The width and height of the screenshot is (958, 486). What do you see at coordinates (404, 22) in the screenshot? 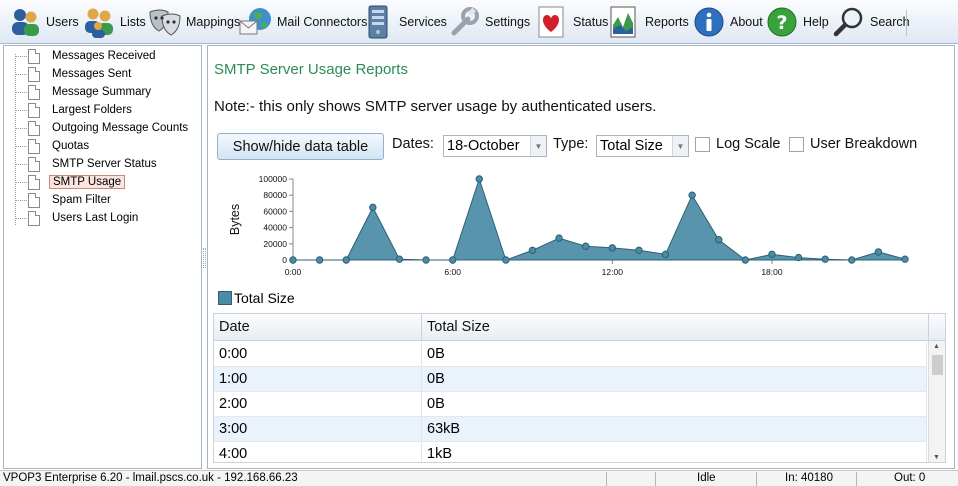
I see `services-button: Services` at bounding box center [404, 22].